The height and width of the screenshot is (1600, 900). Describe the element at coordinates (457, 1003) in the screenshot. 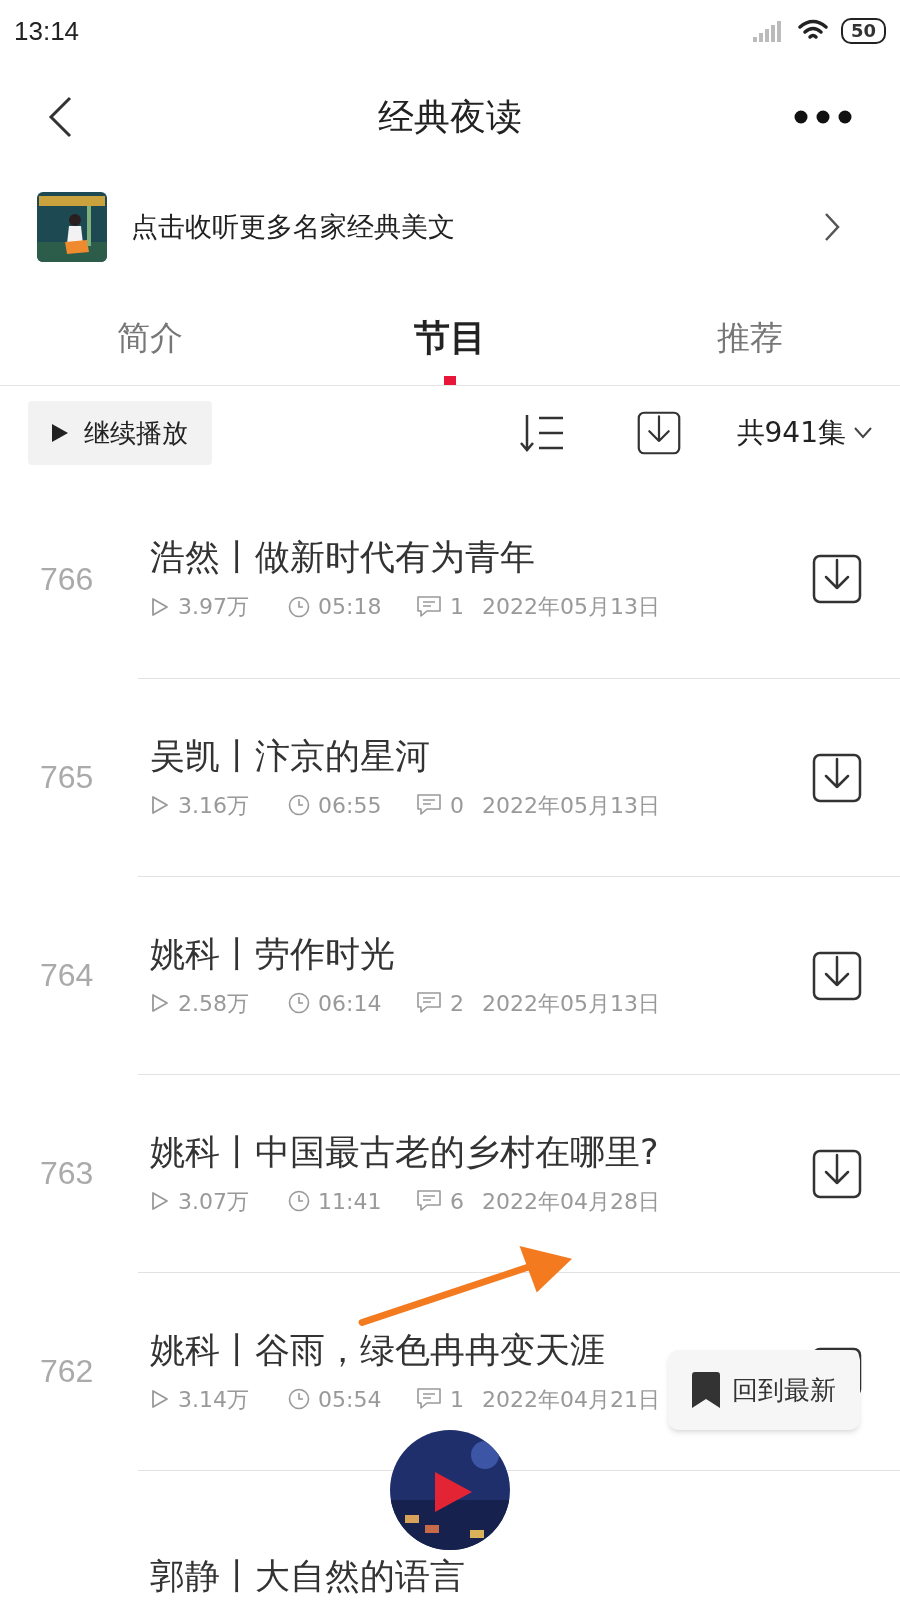

I see `comment-count: 2` at that location.